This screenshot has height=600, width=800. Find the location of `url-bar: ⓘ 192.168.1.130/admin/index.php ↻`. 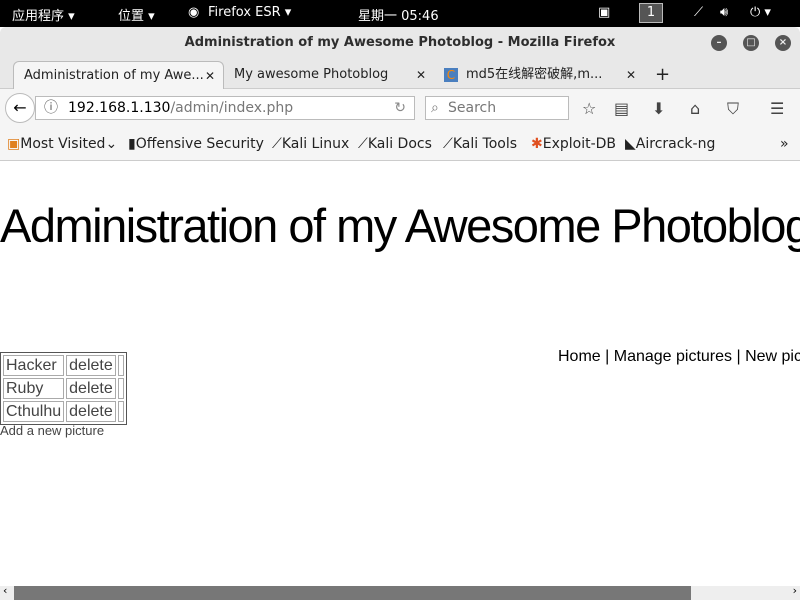

url-bar: ⓘ 192.168.1.130/admin/index.php ↻ is located at coordinates (225, 108).